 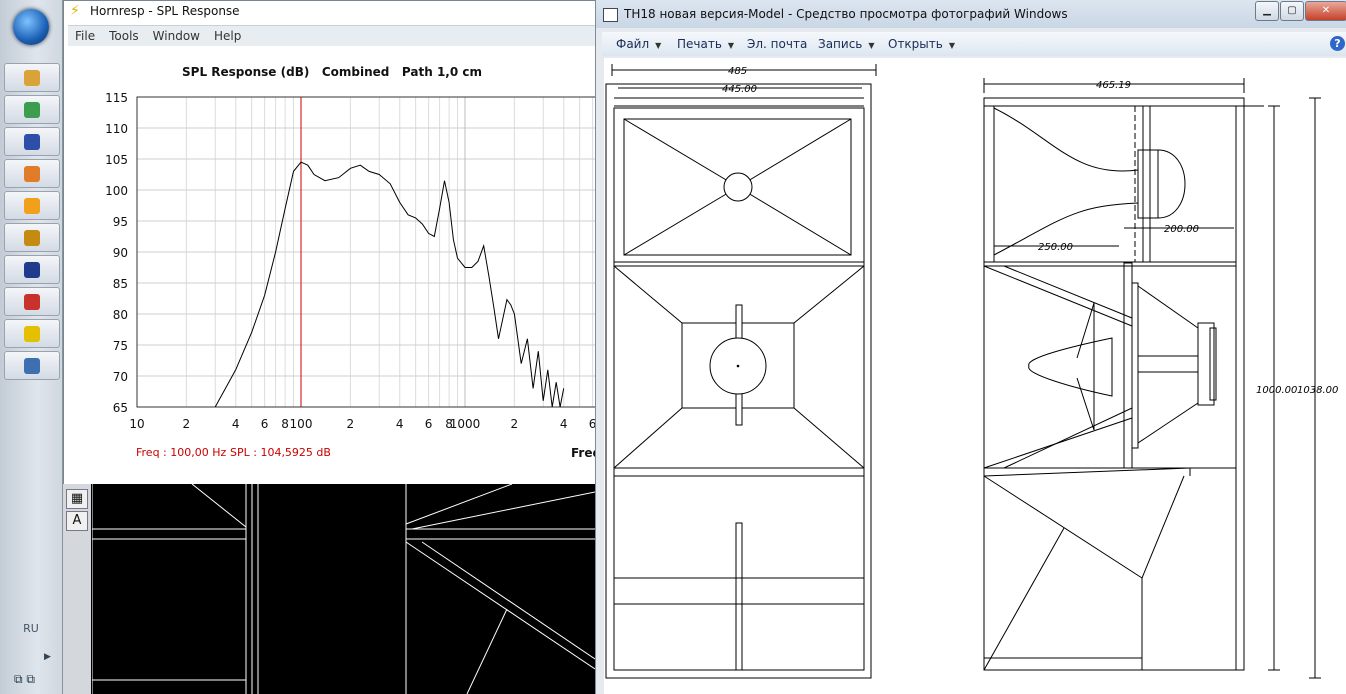 I want to click on menu-tools: Tools, so click(x=124, y=34).